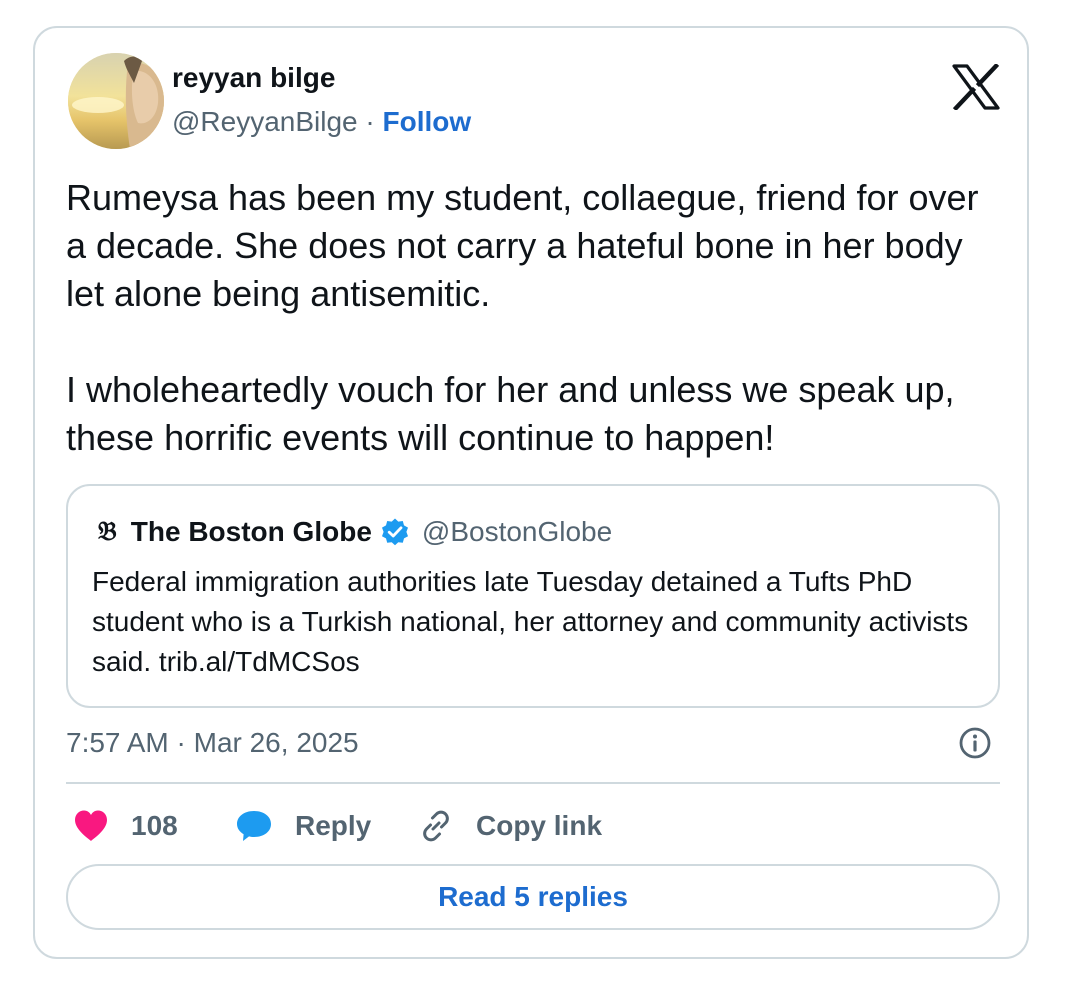 The height and width of the screenshot is (992, 1066). I want to click on avatar-photo, so click(116, 101).